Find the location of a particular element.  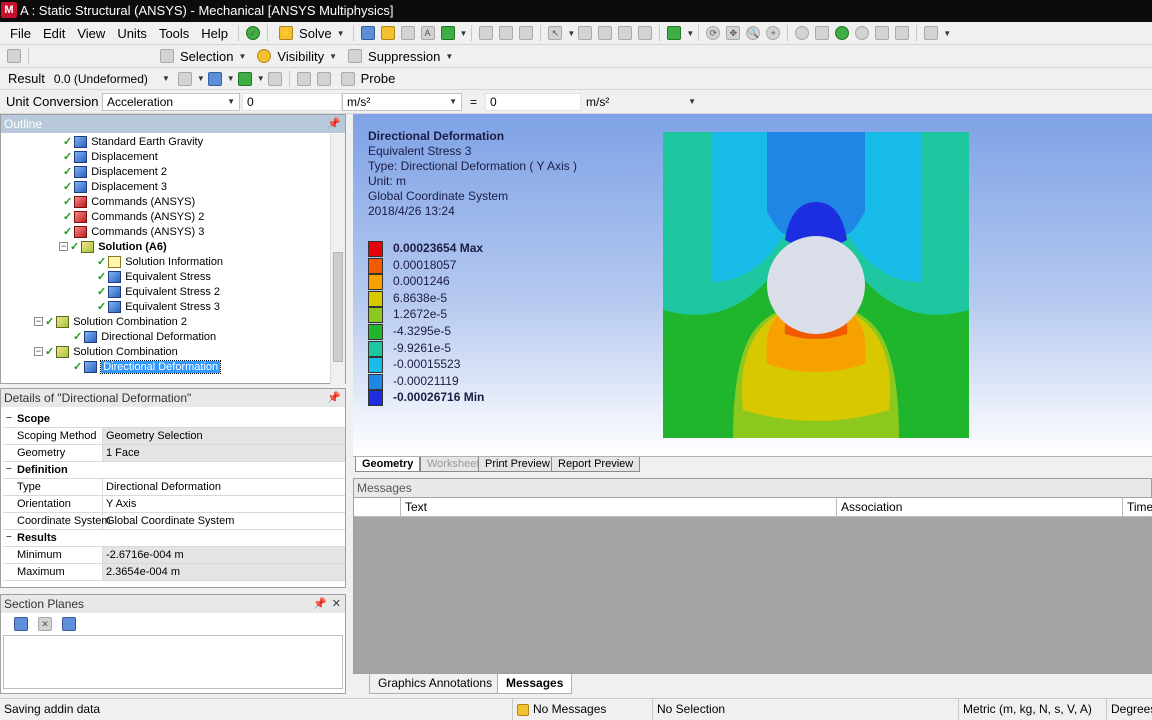

suppression-button: Suppression ▼ is located at coordinates (399, 56).